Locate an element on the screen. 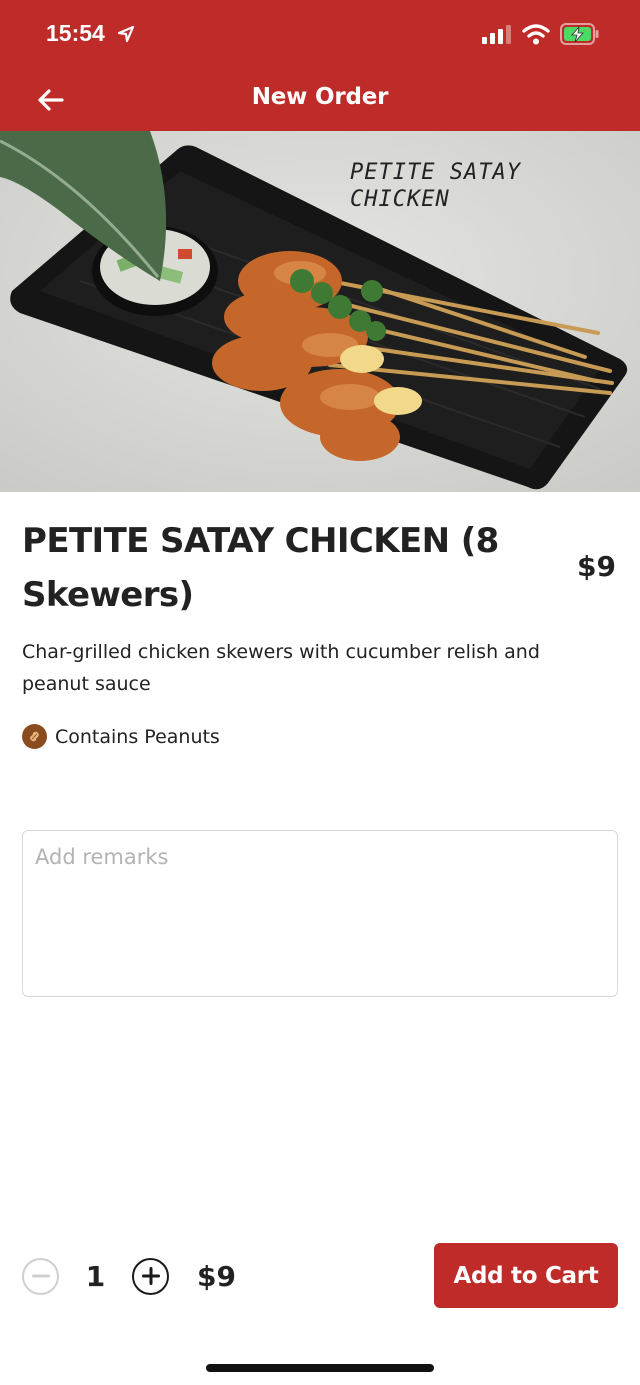 This screenshot has height=1385, width=640. allergen-label: Contains Peanuts is located at coordinates (137, 736).